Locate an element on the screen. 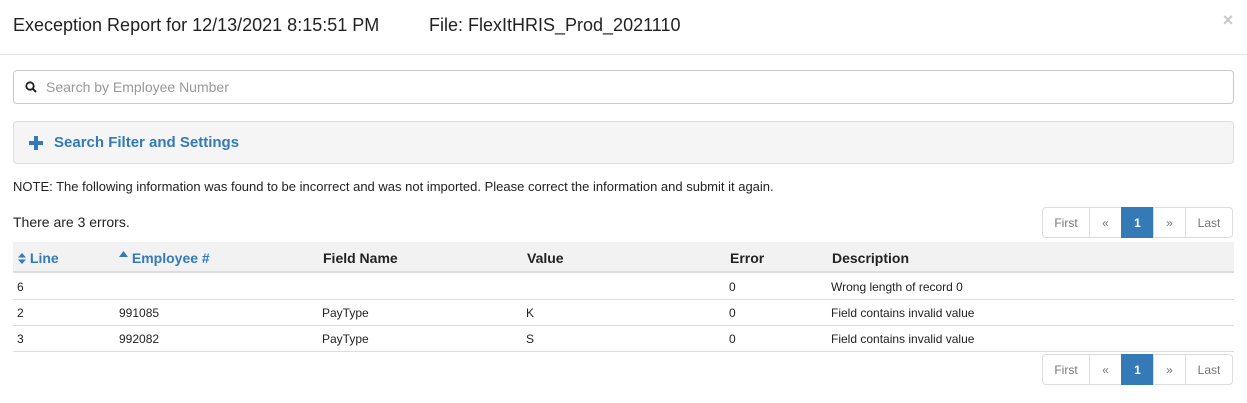  table-row: 6 0 Wrong length of record 0 is located at coordinates (623, 287).